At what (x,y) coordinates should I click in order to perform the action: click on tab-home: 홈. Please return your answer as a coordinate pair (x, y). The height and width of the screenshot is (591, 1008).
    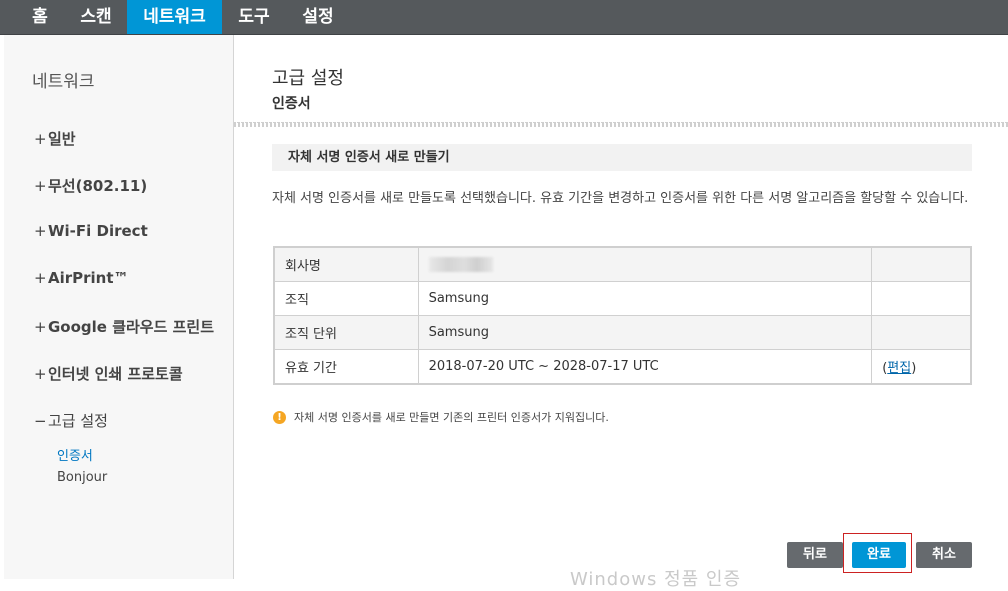
    Looking at the image, I should click on (40, 17).